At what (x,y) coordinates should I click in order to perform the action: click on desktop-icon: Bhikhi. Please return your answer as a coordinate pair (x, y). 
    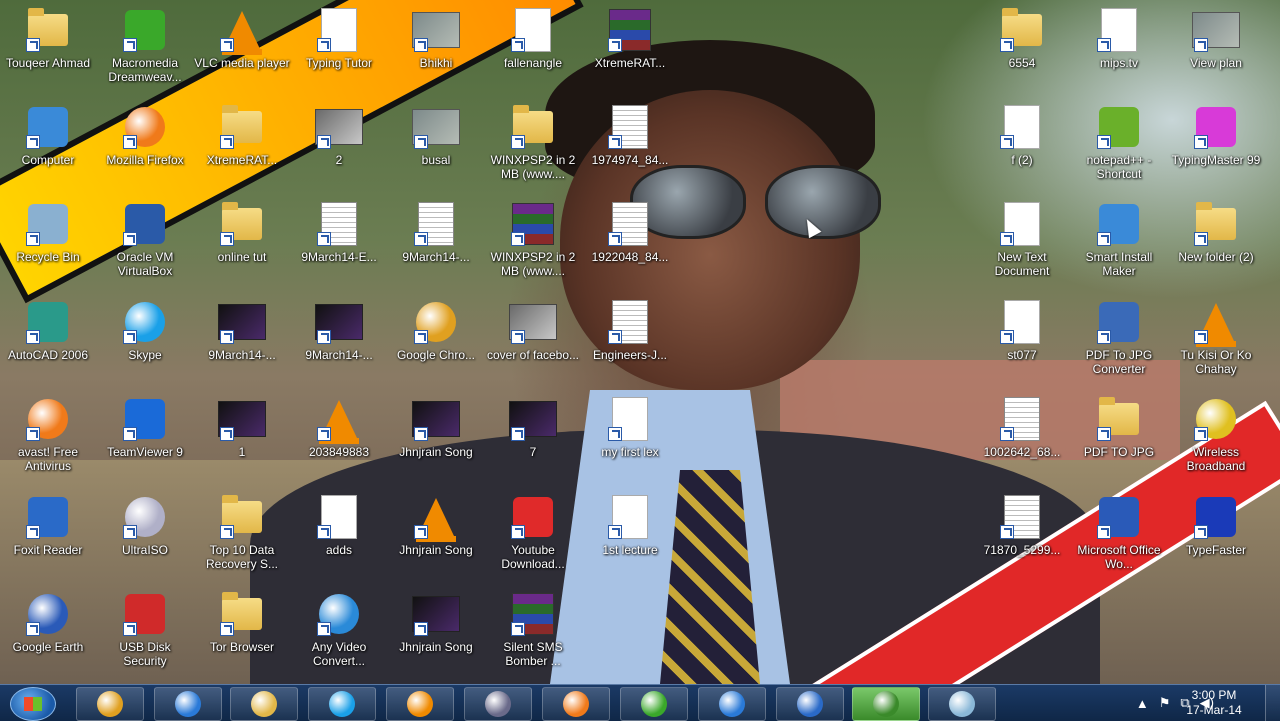
    Looking at the image, I should click on (436, 38).